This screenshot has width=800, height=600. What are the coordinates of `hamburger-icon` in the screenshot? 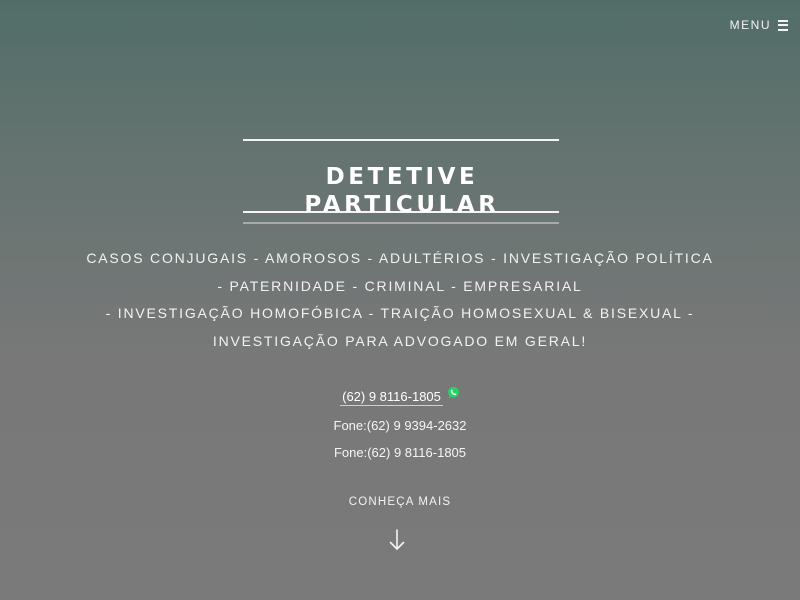 It's located at (783, 25).